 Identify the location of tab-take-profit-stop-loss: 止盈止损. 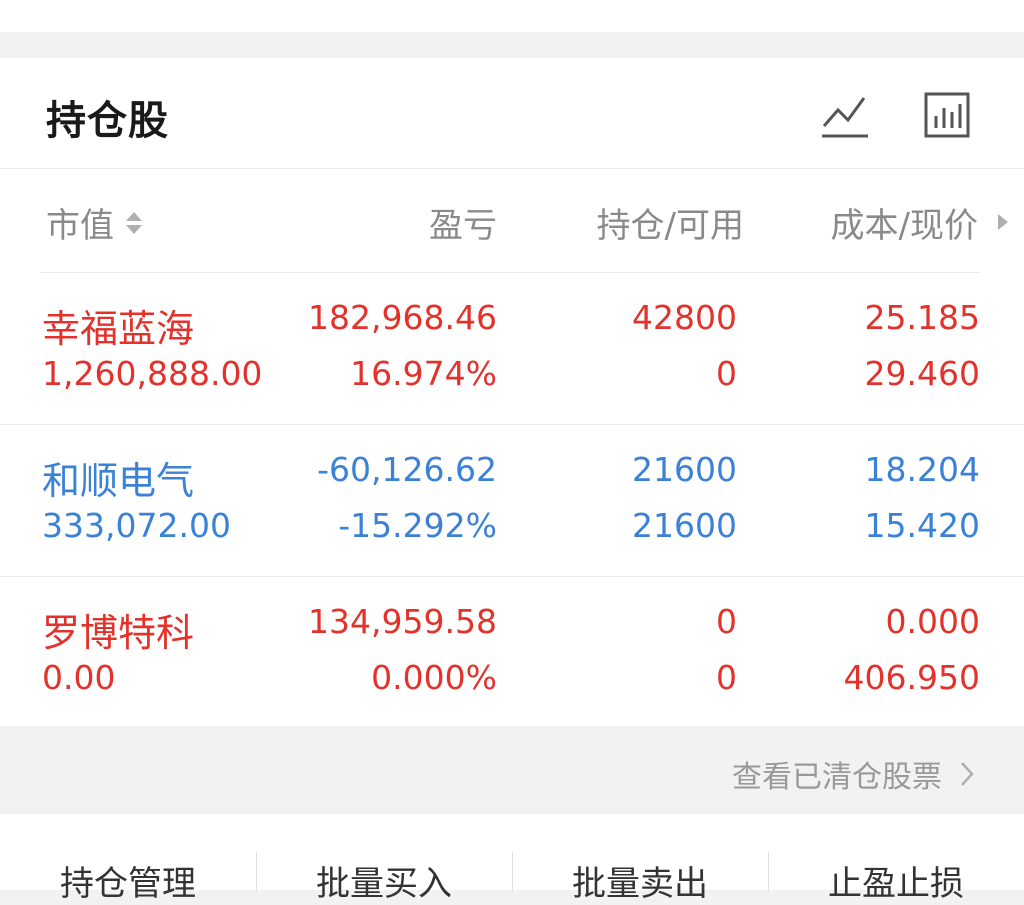
(896, 880).